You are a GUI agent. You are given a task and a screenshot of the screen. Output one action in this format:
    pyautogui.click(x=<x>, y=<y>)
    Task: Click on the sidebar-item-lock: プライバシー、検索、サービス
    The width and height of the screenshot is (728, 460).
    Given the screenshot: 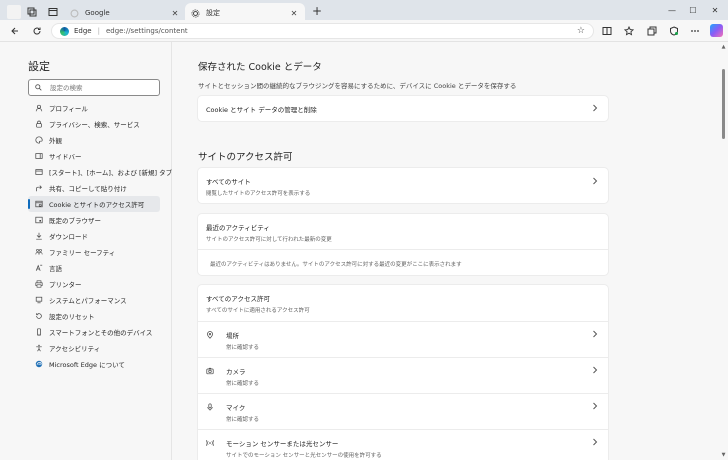 What is the action you would take?
    pyautogui.click(x=94, y=124)
    